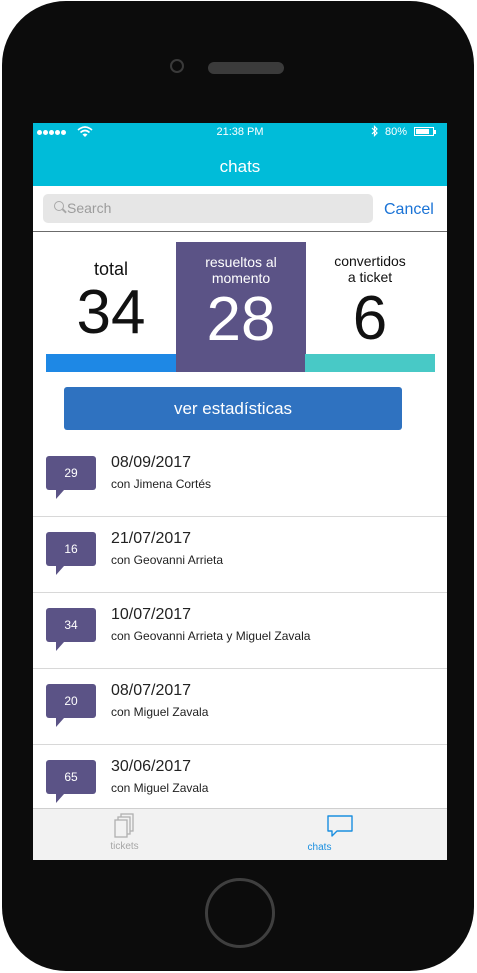 The height and width of the screenshot is (973, 477). Describe the element at coordinates (111, 363) in the screenshot. I see `stat-total-bar` at that location.